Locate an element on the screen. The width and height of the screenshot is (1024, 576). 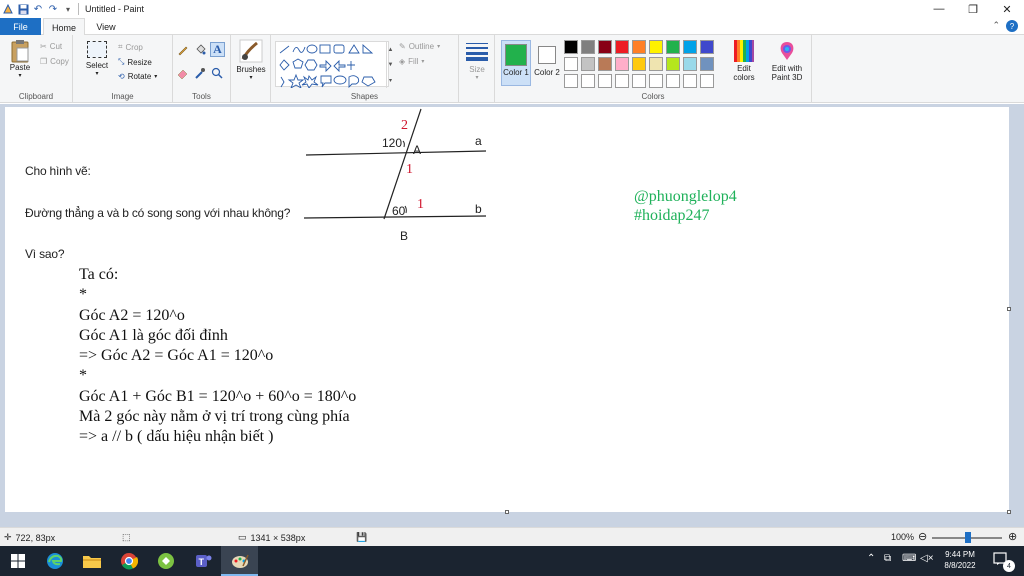
magnifier-icon is located at coordinates (217, 73).